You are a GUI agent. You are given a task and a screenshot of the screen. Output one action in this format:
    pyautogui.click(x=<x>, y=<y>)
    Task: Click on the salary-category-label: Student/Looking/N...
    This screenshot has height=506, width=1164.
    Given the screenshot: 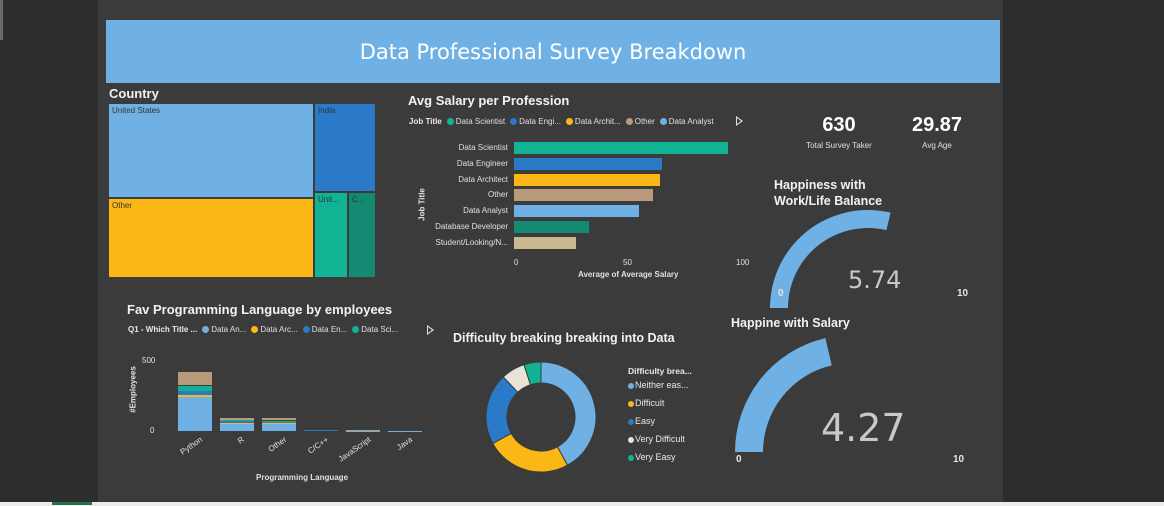 What is the action you would take?
    pyautogui.click(x=472, y=242)
    